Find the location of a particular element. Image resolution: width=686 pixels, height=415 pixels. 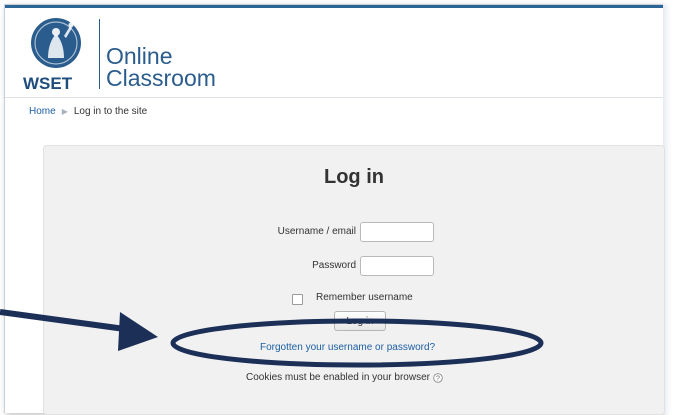

logo-title-line2: Classroom is located at coordinates (161, 78).